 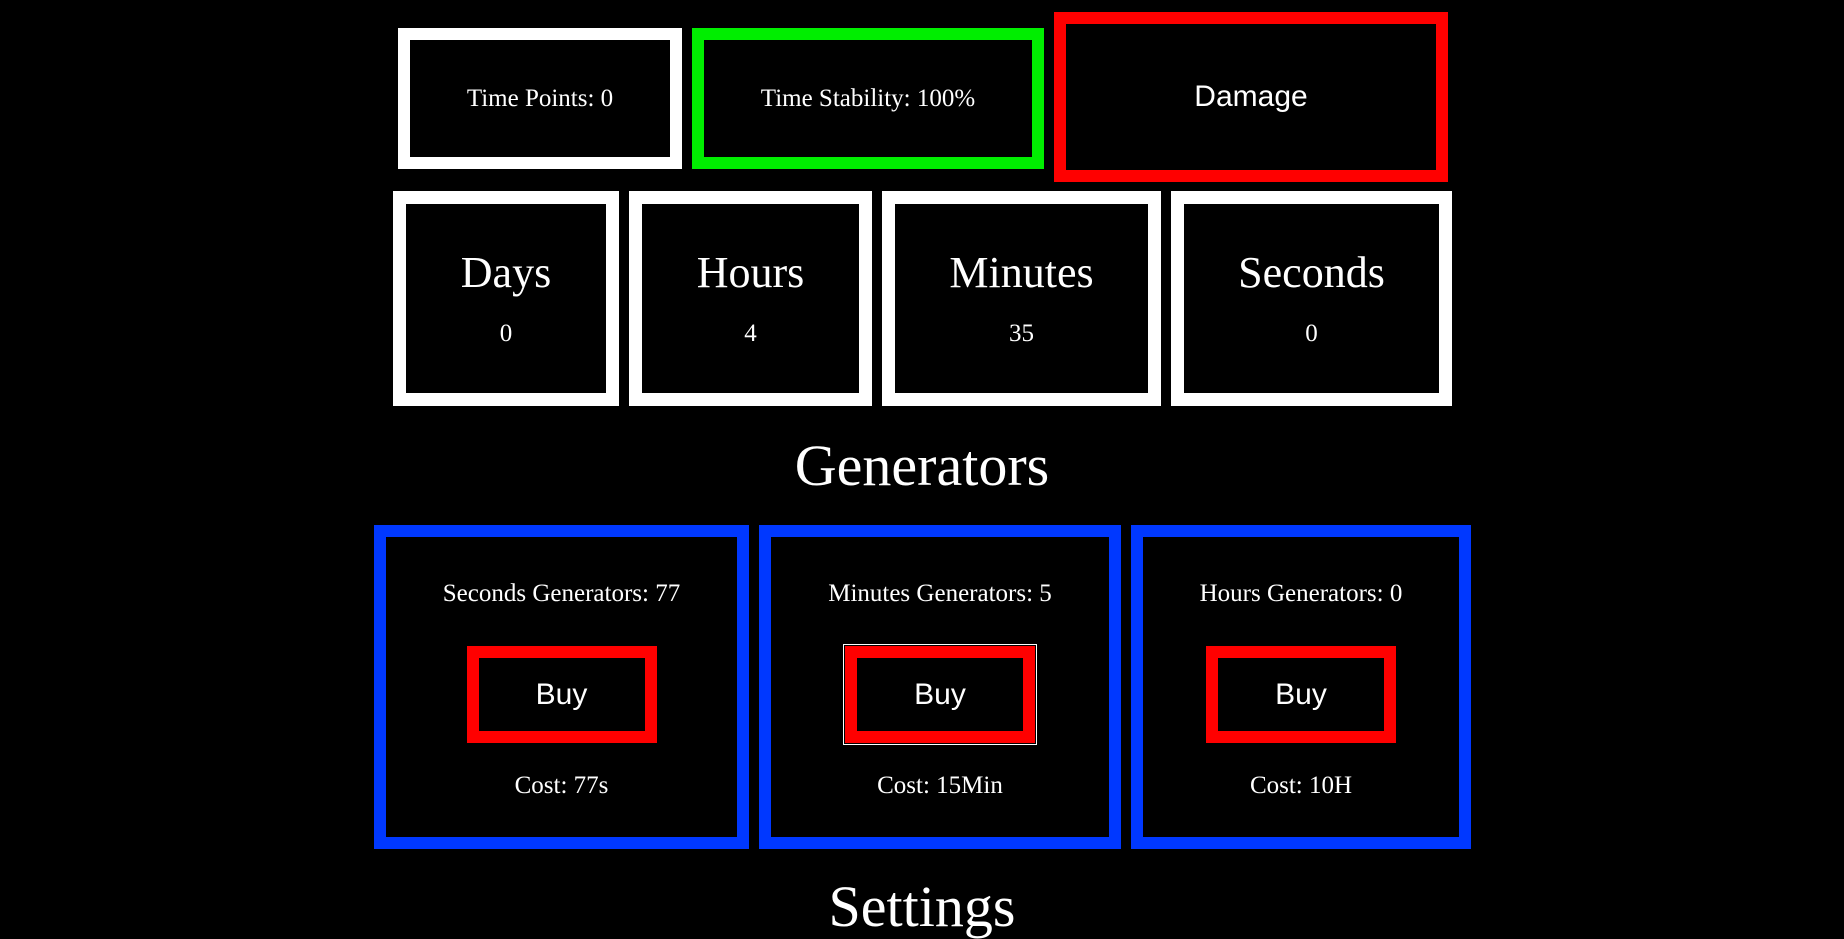 What do you see at coordinates (561, 593) in the screenshot?
I see `seconds-generator-count: Seconds Generators: 77` at bounding box center [561, 593].